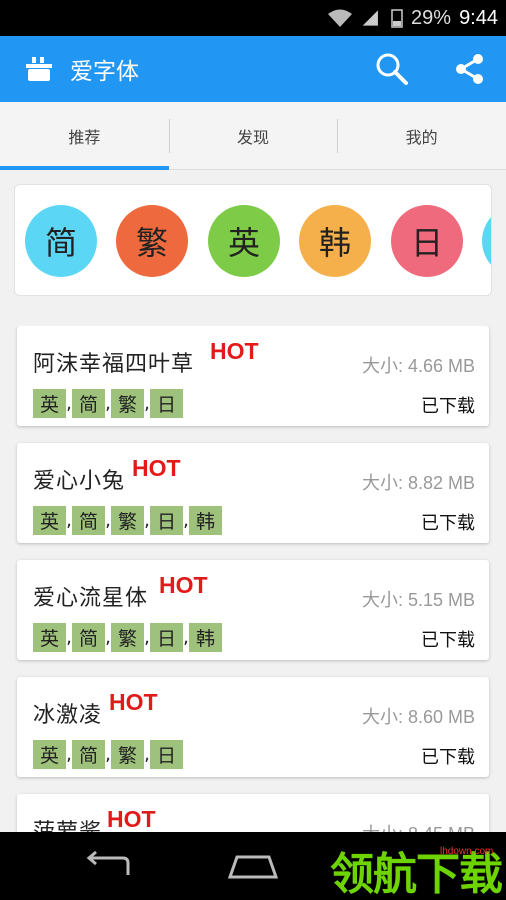 This screenshot has height=900, width=506. I want to click on font-size-label: 大小: 8.45 MB, so click(418, 826).